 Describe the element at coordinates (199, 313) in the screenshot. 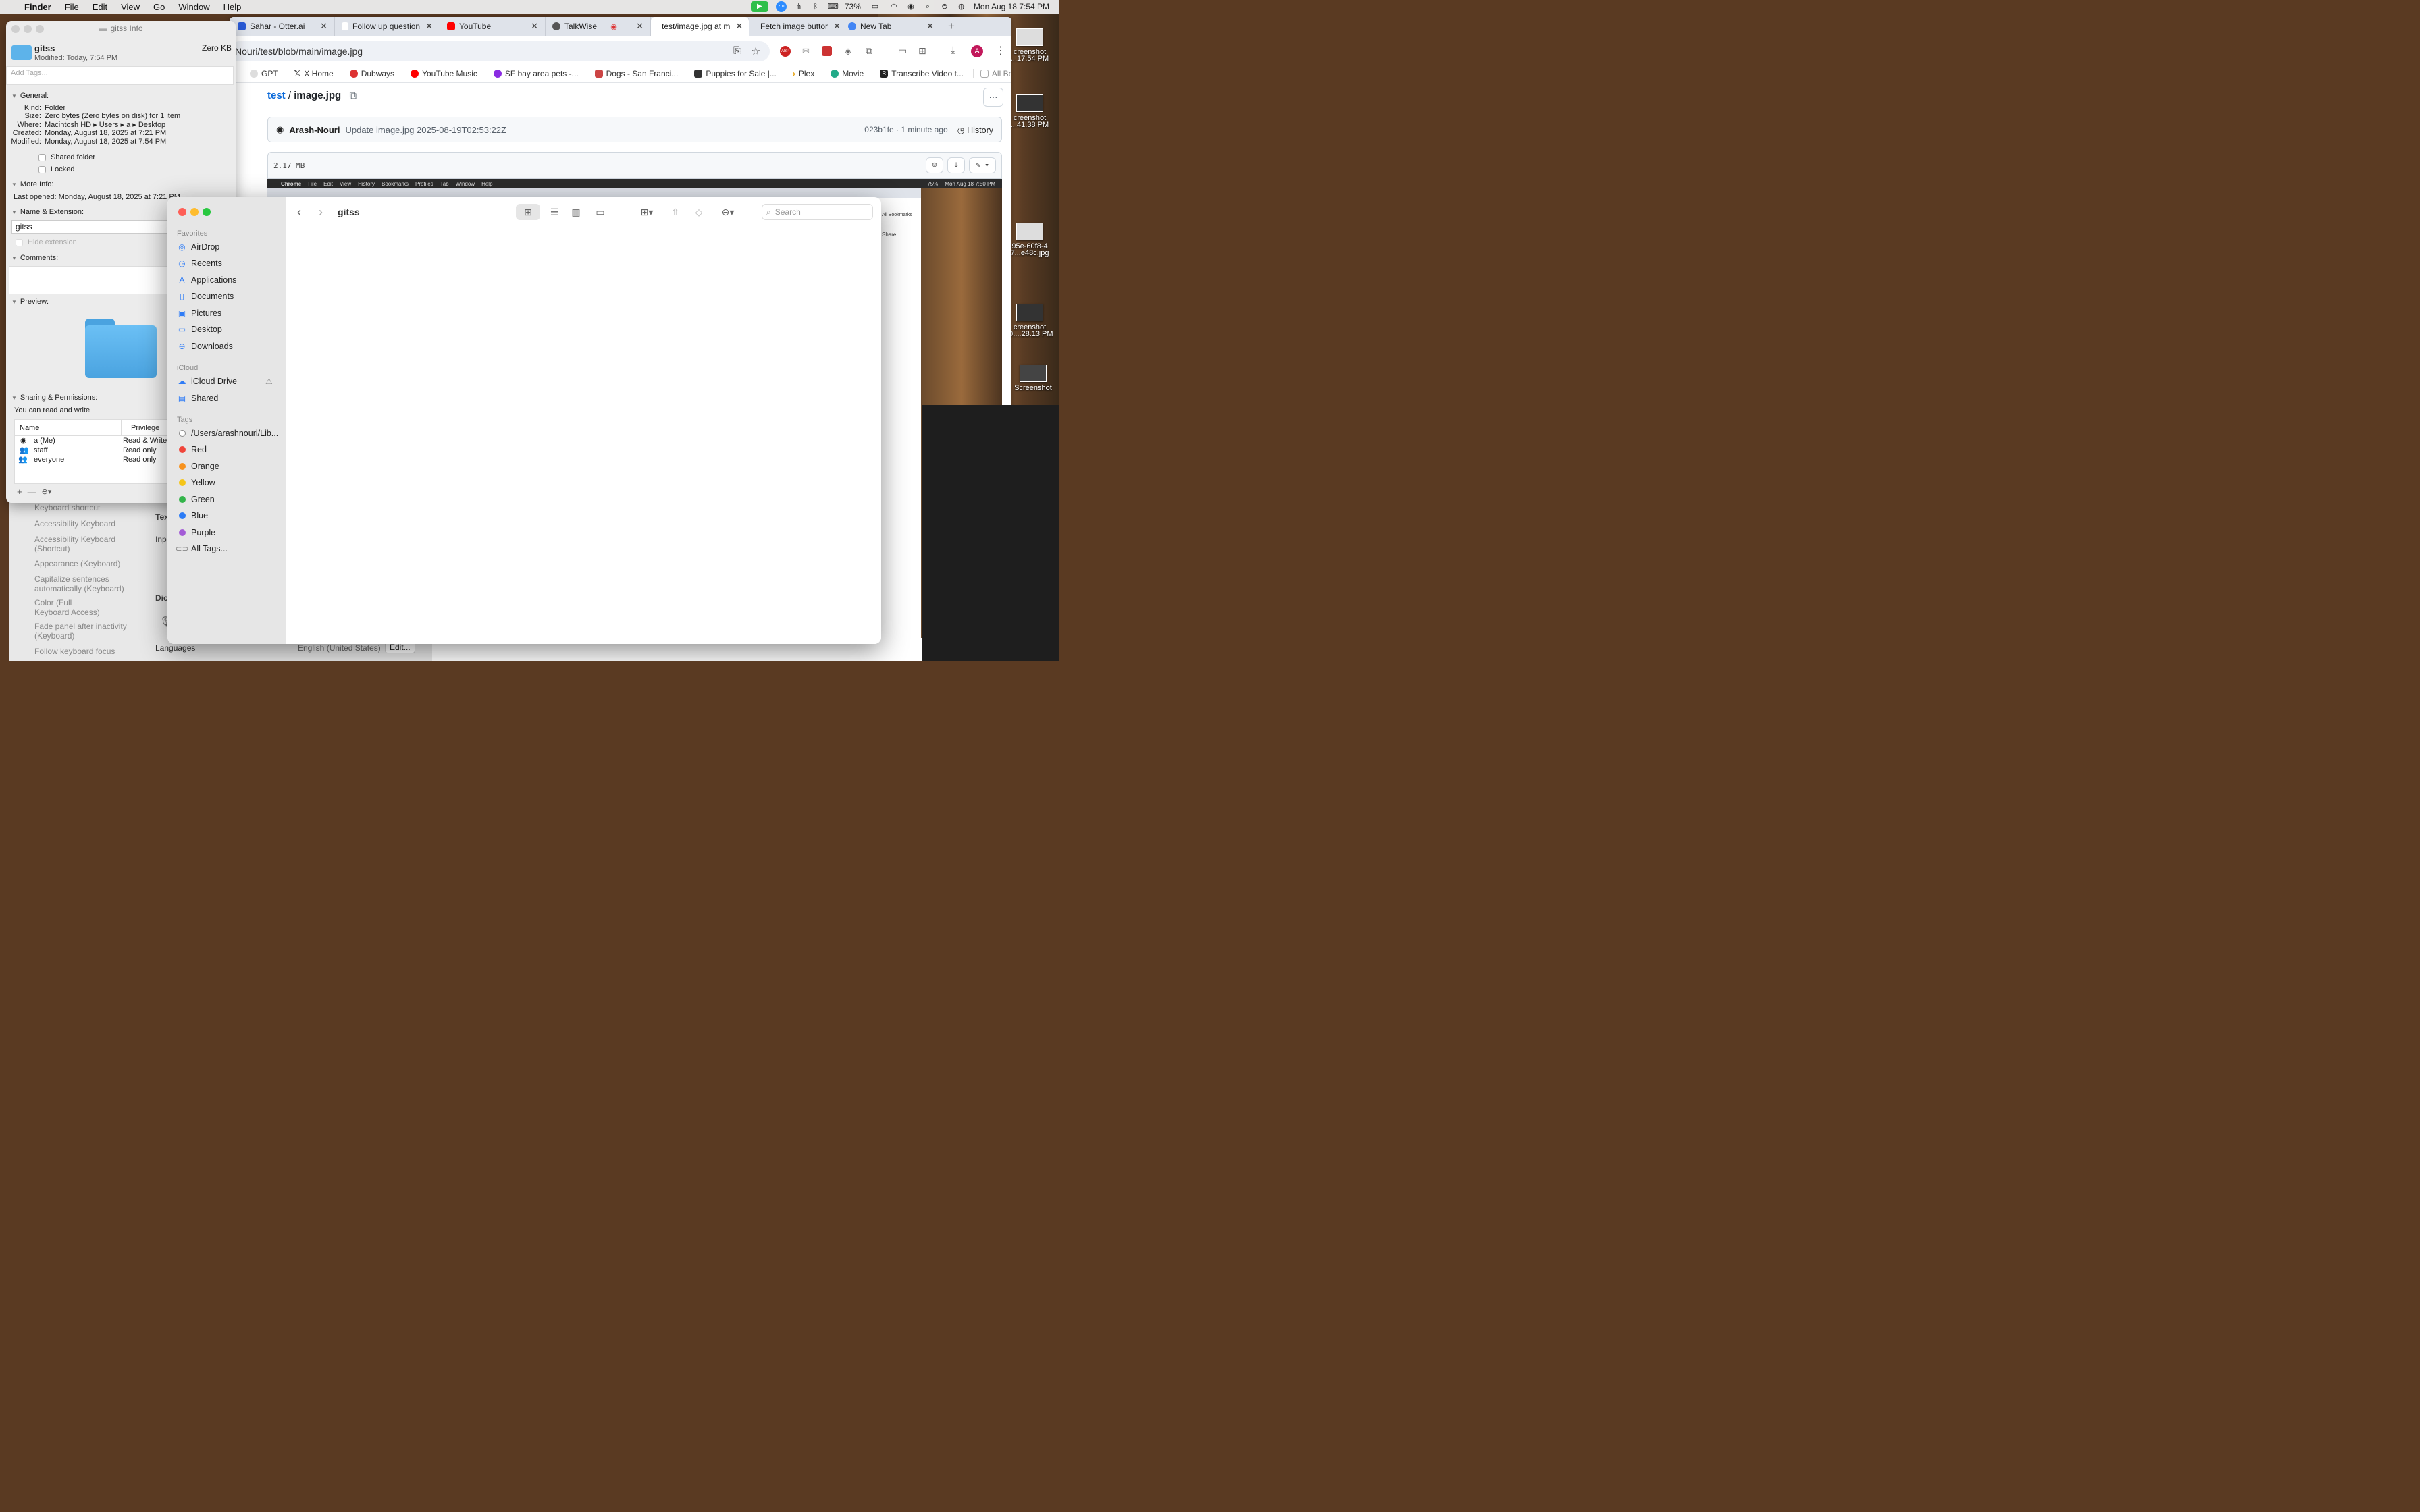

I see `sidebar-item-pictures: ▣ Pictures` at that location.